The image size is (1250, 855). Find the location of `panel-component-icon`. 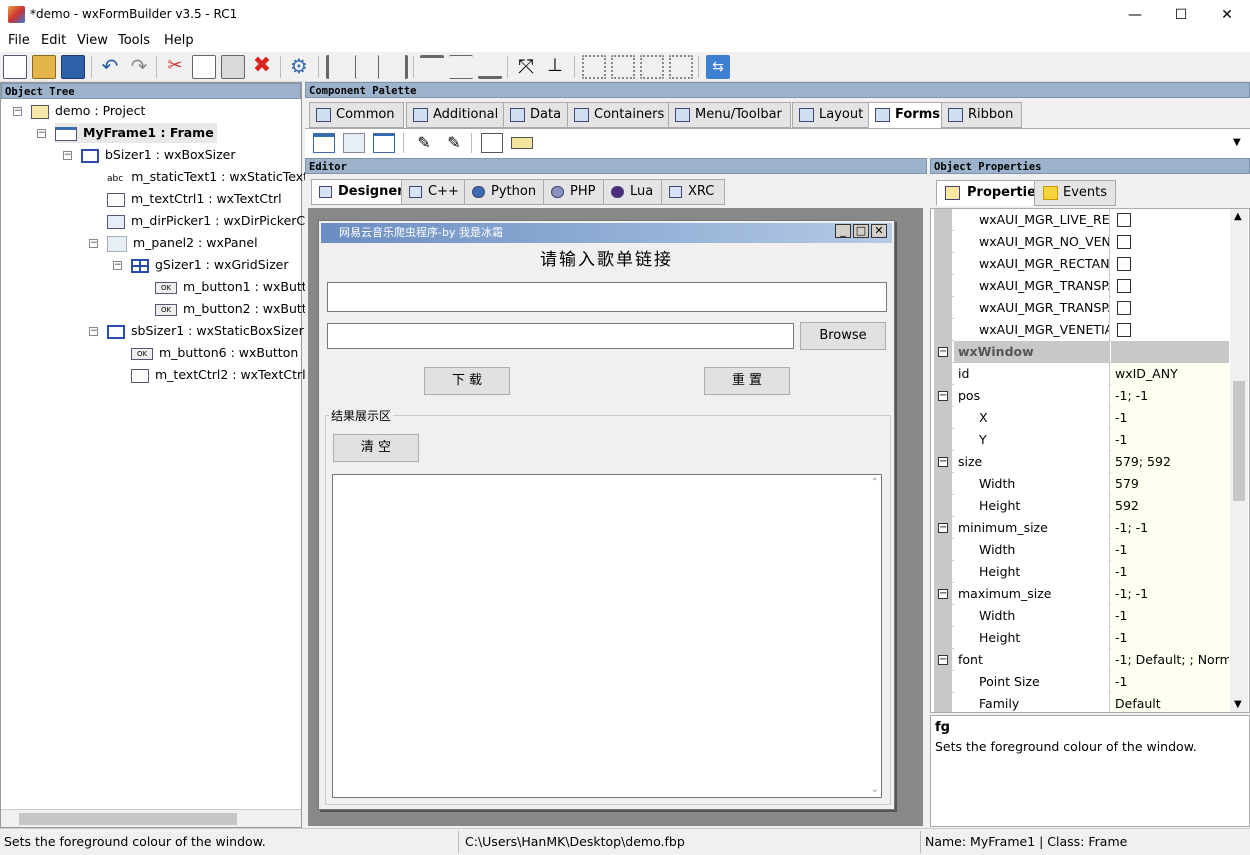

panel-component-icon is located at coordinates (354, 143).